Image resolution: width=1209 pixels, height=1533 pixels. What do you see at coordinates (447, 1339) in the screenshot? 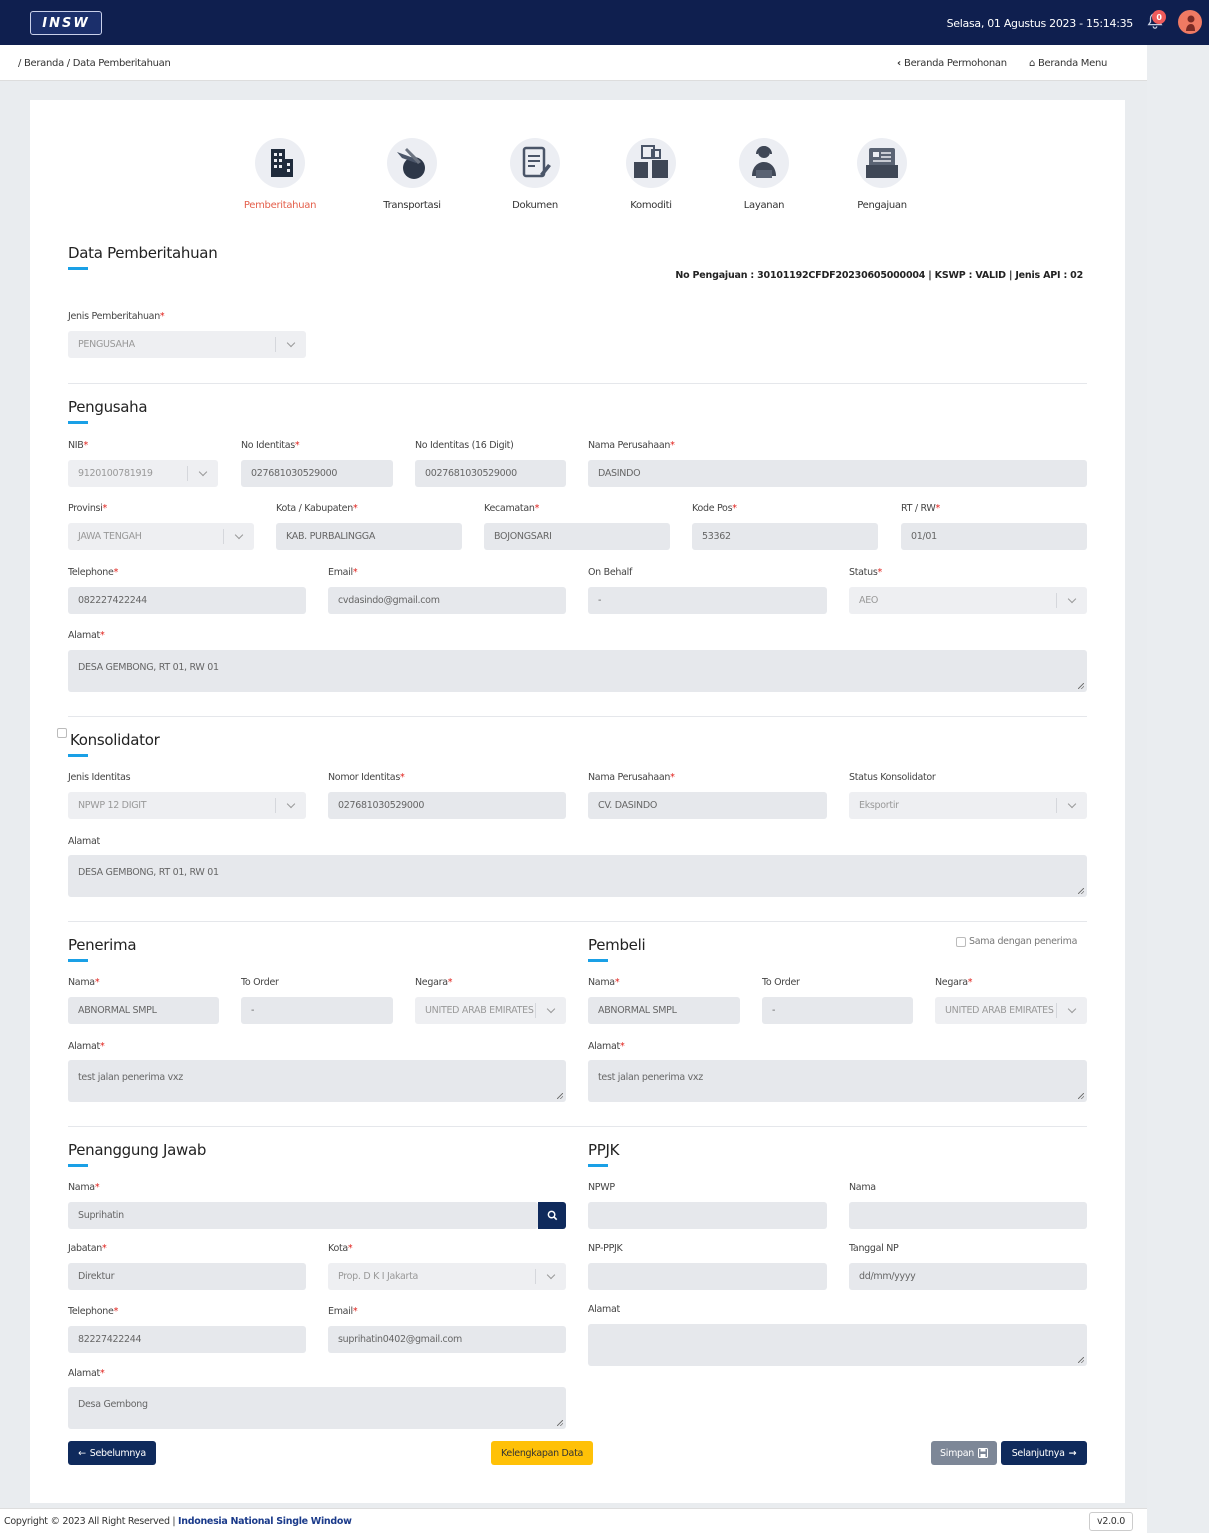
I see `pj-email-field: suprihatin0402@gmail.com` at bounding box center [447, 1339].